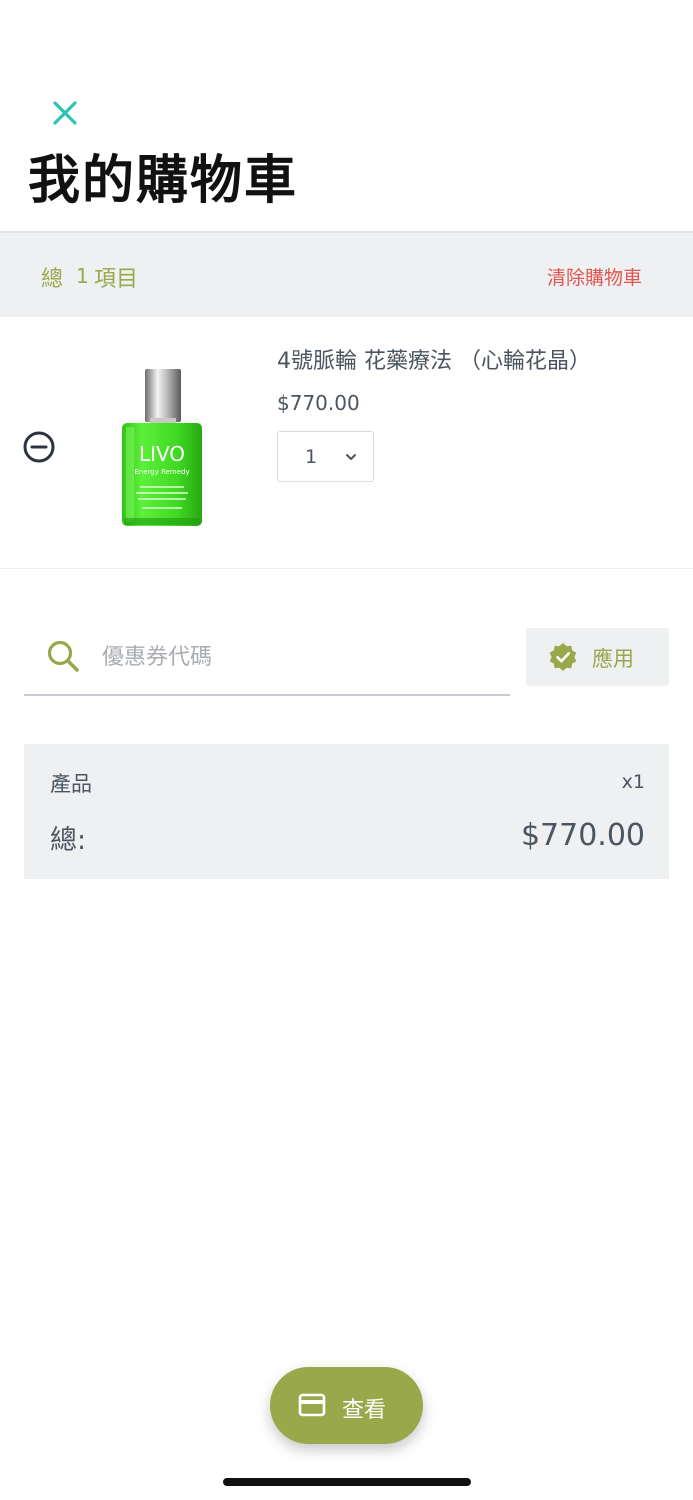 The height and width of the screenshot is (1500, 693). I want to click on apply-coupon-button: 應用, so click(597, 657).